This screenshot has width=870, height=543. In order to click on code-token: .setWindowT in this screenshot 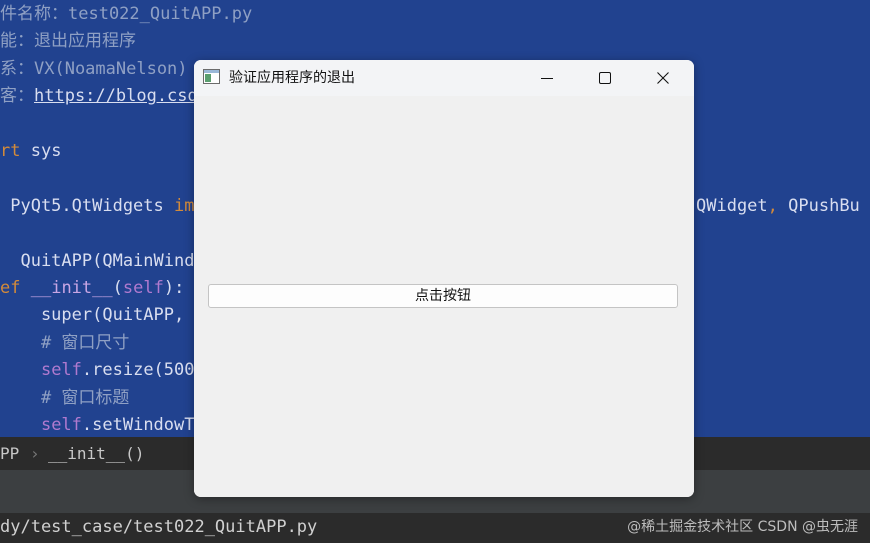, I will do `click(138, 425)`.